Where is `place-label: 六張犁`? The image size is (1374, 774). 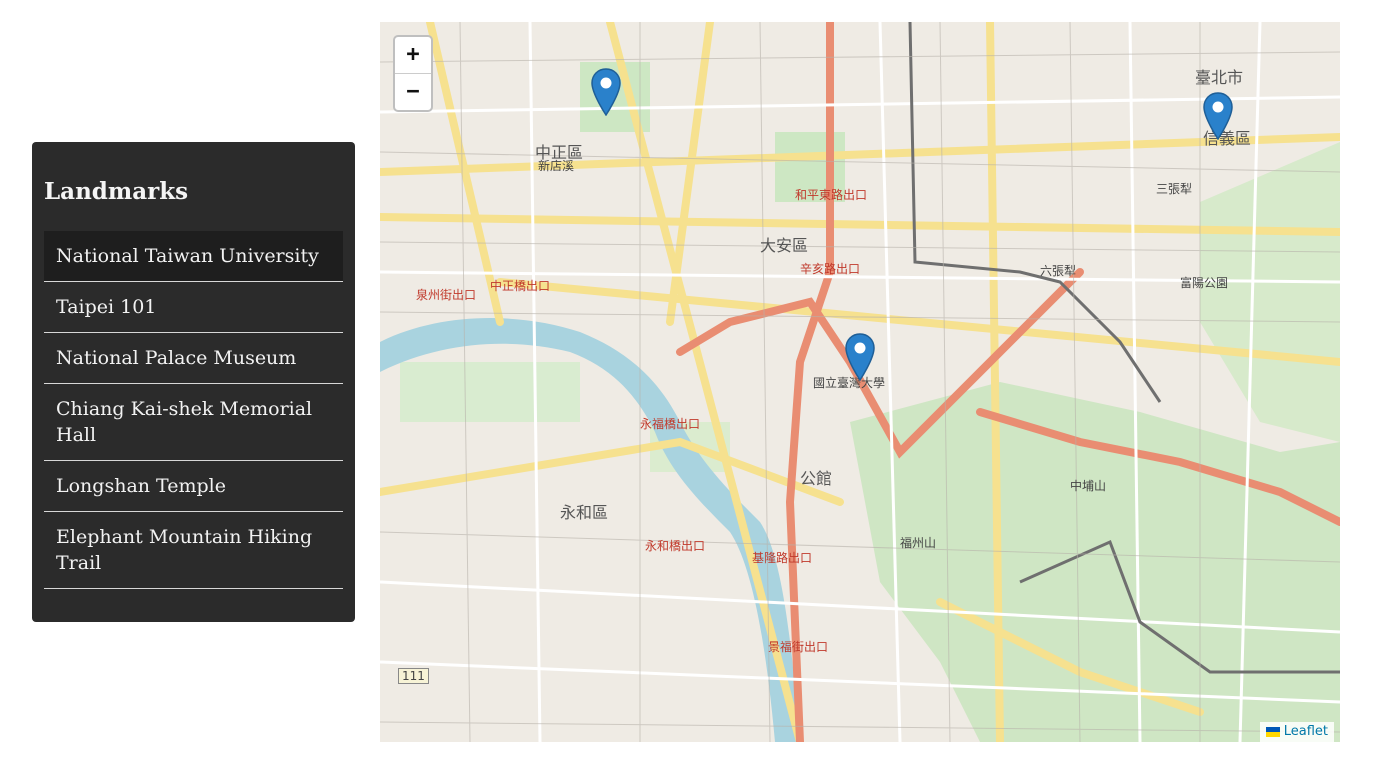
place-label: 六張犁 is located at coordinates (1058, 271).